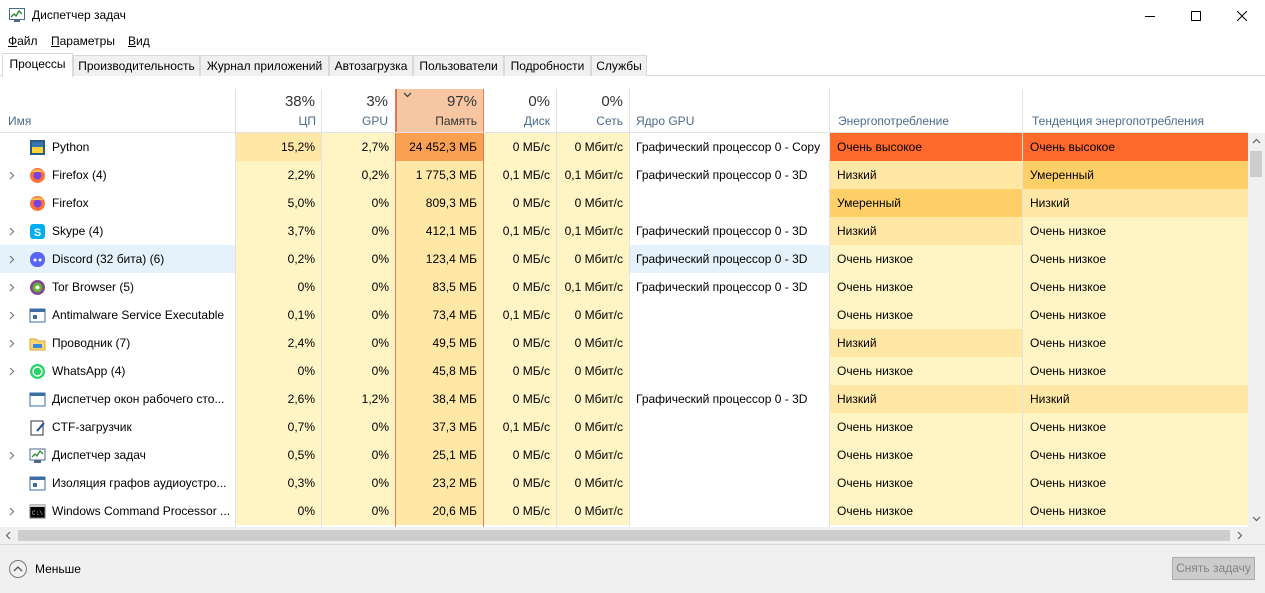 The width and height of the screenshot is (1265, 593). I want to click on minimize-button, so click(1150, 15).